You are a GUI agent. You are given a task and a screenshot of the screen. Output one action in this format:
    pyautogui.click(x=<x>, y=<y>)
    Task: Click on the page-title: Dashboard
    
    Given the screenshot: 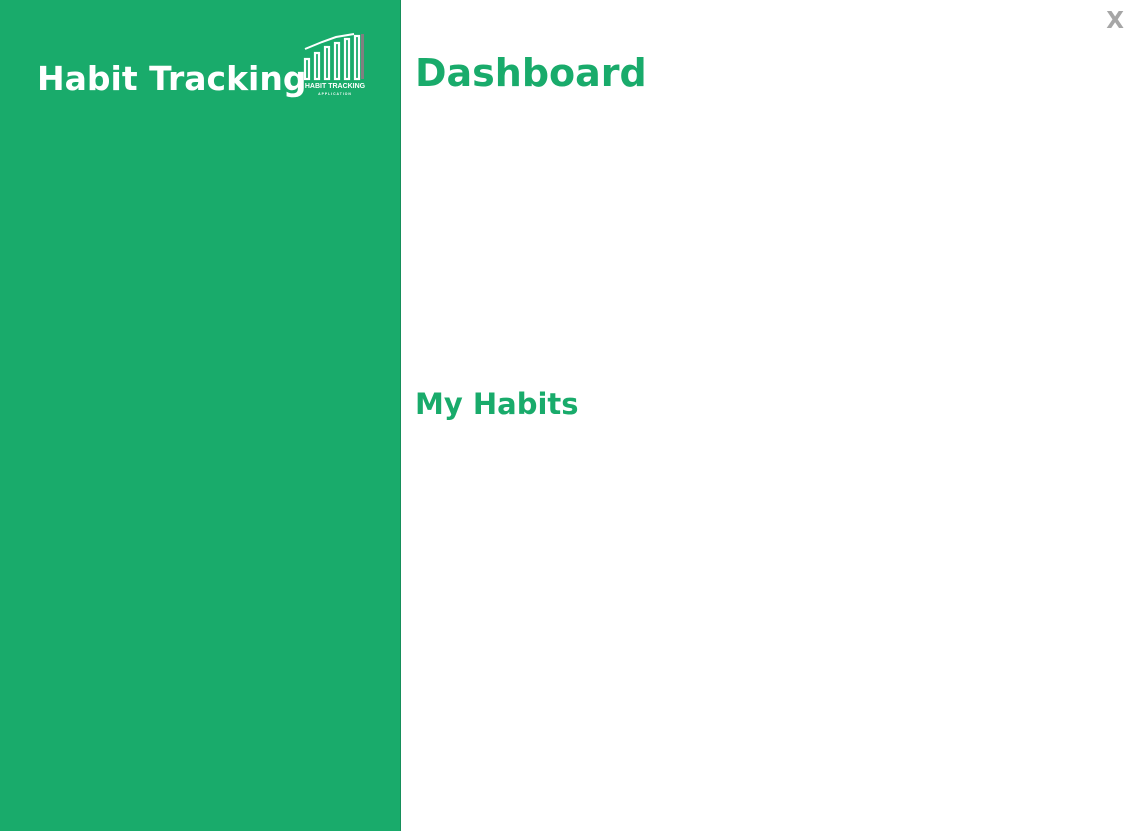 What is the action you would take?
    pyautogui.click(x=531, y=73)
    